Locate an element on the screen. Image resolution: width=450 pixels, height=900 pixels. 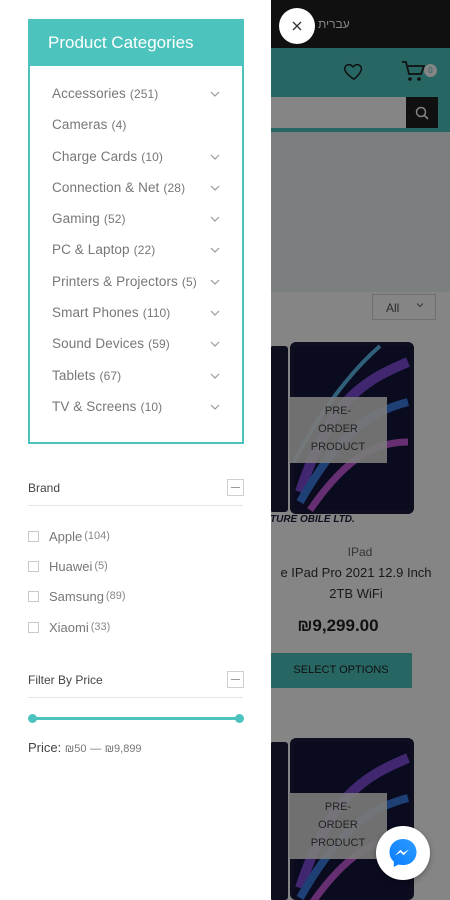
brand-count: (33) is located at coordinates (100, 627).